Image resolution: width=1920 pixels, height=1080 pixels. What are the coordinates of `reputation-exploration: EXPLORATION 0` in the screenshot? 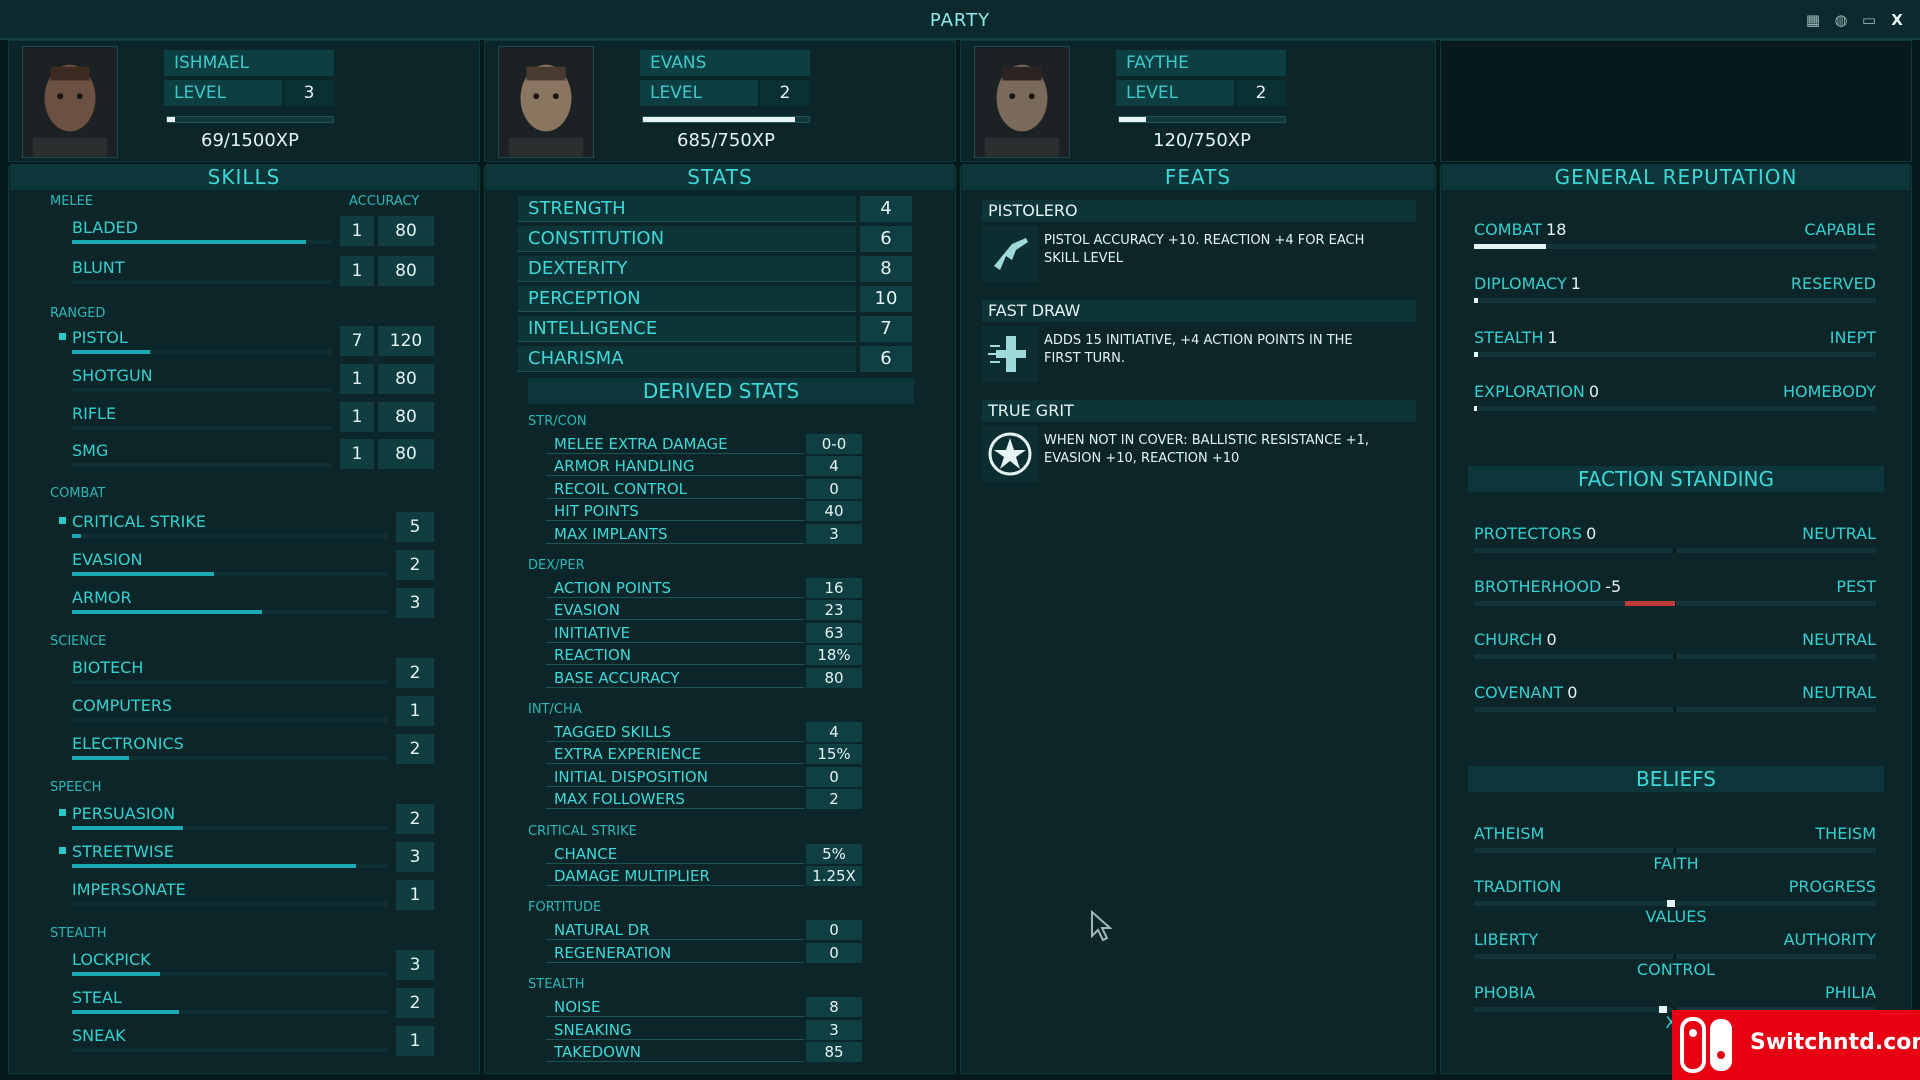 It's located at (1536, 391).